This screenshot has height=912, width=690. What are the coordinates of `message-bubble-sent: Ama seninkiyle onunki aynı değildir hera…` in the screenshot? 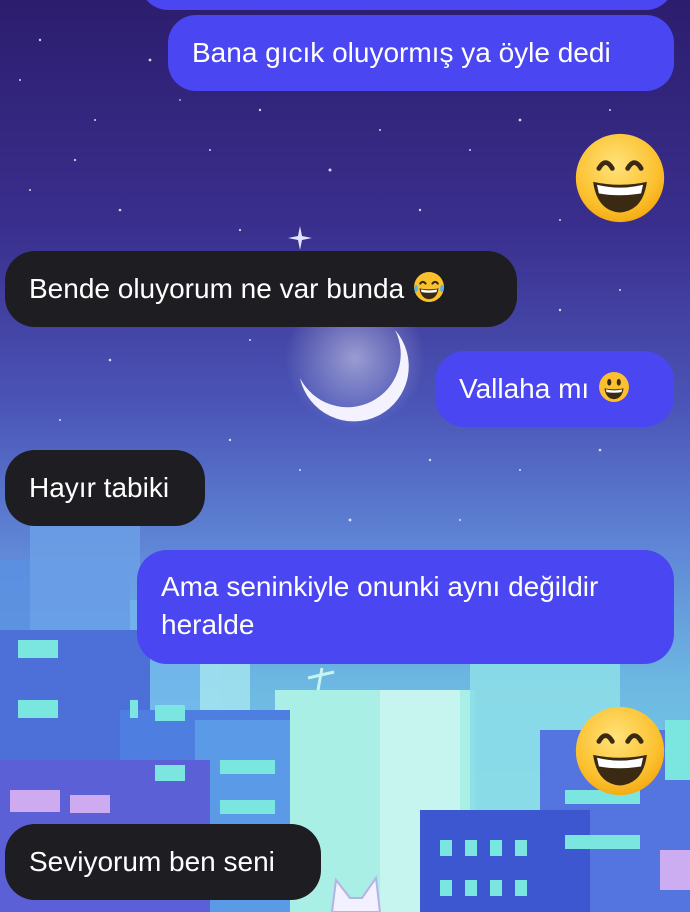 It's located at (405, 607).